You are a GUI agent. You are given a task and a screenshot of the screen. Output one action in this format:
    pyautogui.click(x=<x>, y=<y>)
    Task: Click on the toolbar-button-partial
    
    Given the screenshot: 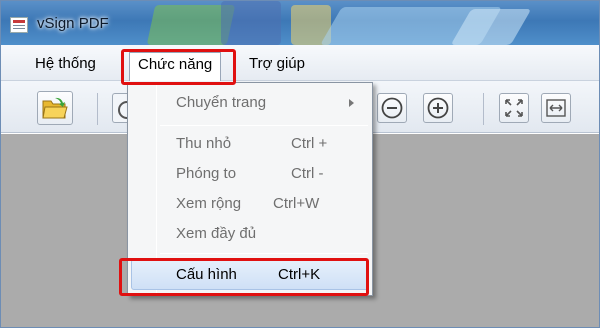 What is the action you would take?
    pyautogui.click(x=124, y=108)
    